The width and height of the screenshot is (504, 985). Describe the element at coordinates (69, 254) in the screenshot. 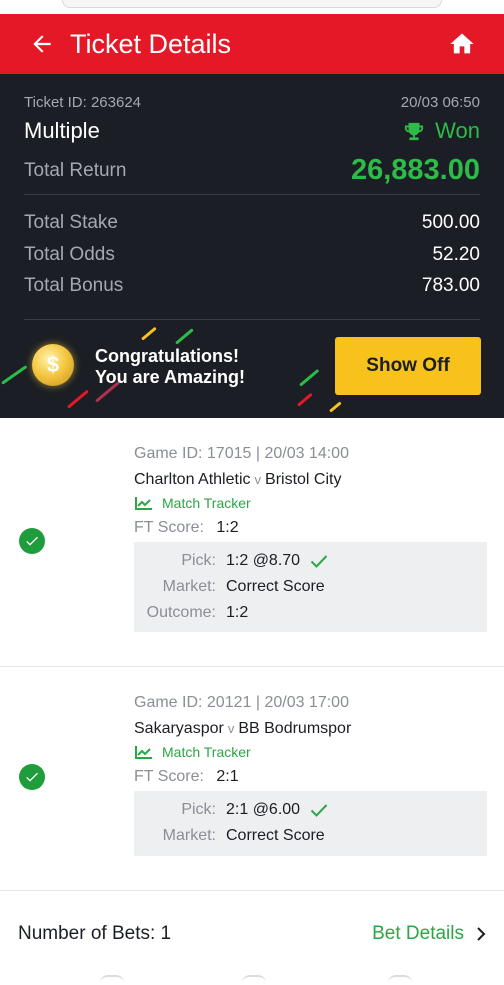

I see `total-odds-label: Total Odds` at that location.